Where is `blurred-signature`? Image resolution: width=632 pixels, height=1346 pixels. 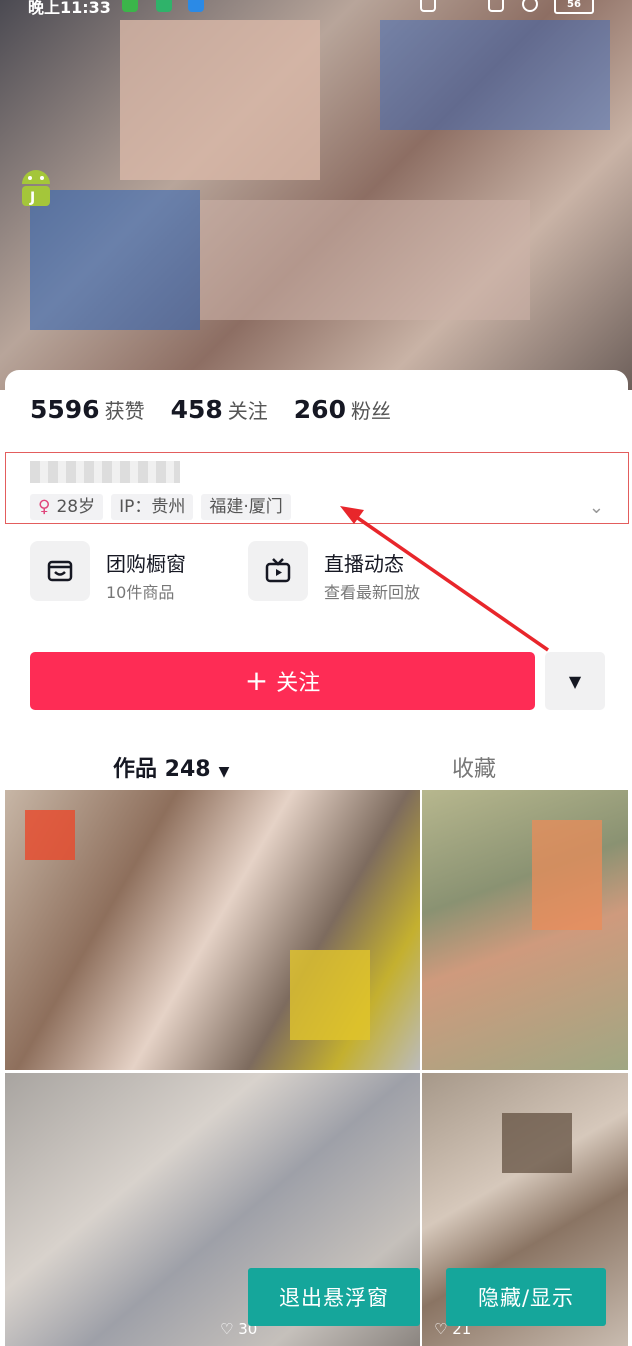 blurred-signature is located at coordinates (105, 472).